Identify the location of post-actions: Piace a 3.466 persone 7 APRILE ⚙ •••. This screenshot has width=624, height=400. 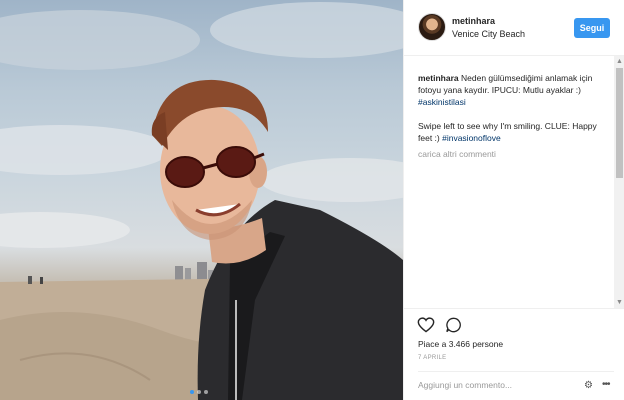
(514, 354).